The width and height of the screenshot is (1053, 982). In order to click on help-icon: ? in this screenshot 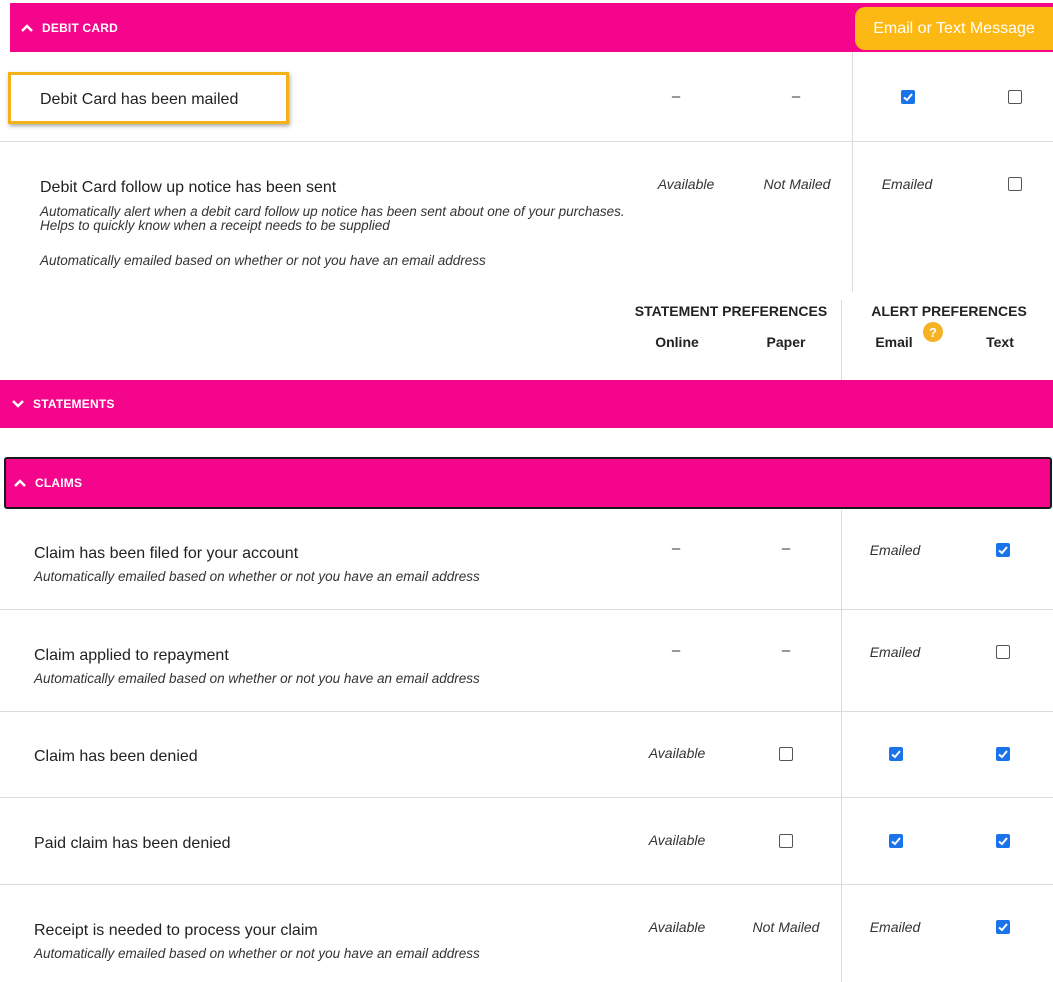, I will do `click(933, 332)`.